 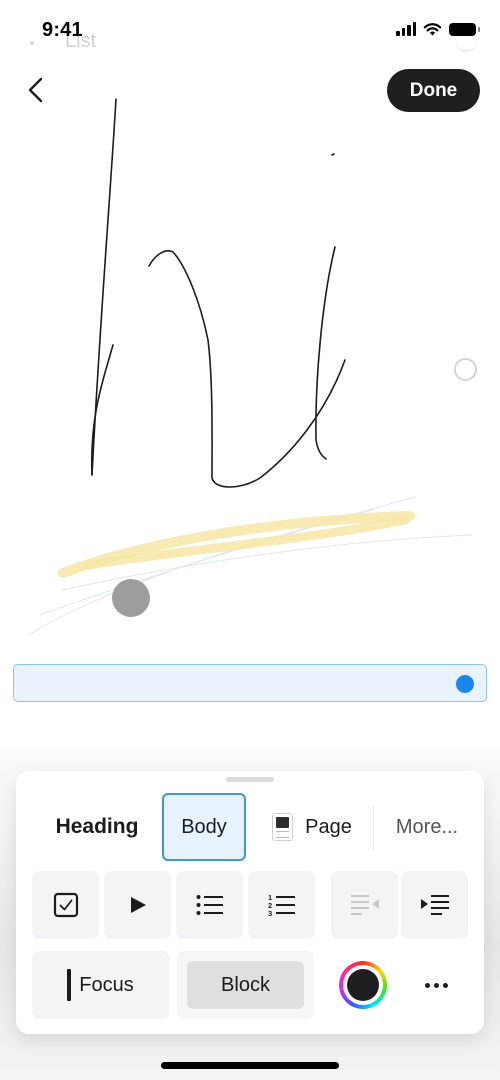 What do you see at coordinates (373, 828) in the screenshot?
I see `style-divider` at bounding box center [373, 828].